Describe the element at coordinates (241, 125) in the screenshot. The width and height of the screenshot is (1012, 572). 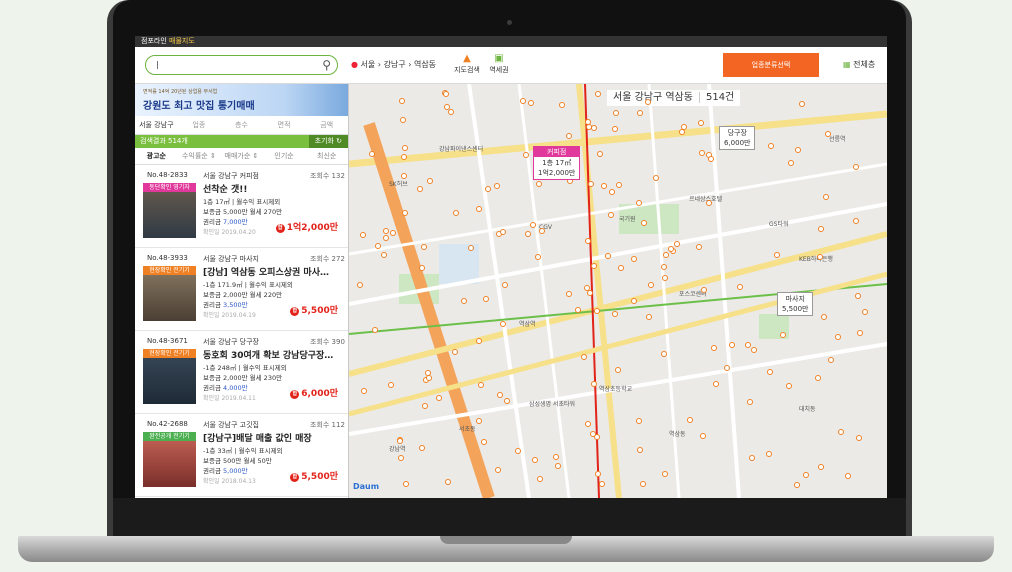
I see `filter-floor: 층수` at that location.